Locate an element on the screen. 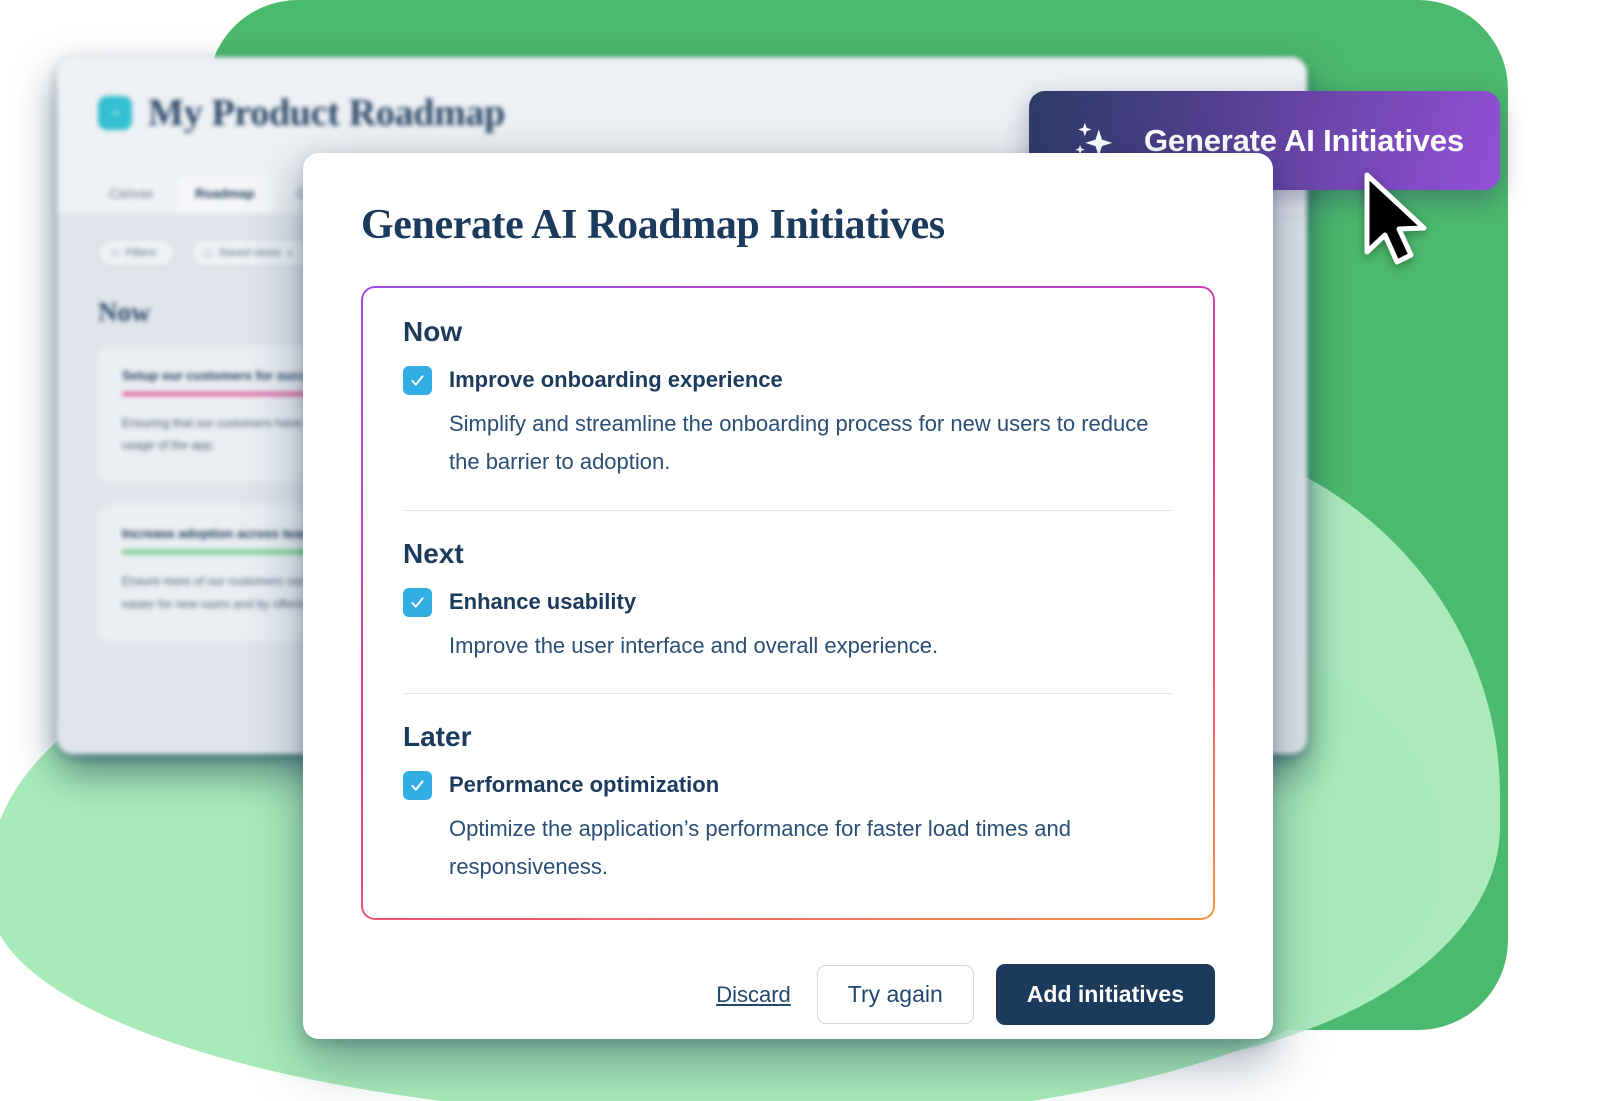  saved-views-chip-label: Saved views is located at coordinates (249, 253).